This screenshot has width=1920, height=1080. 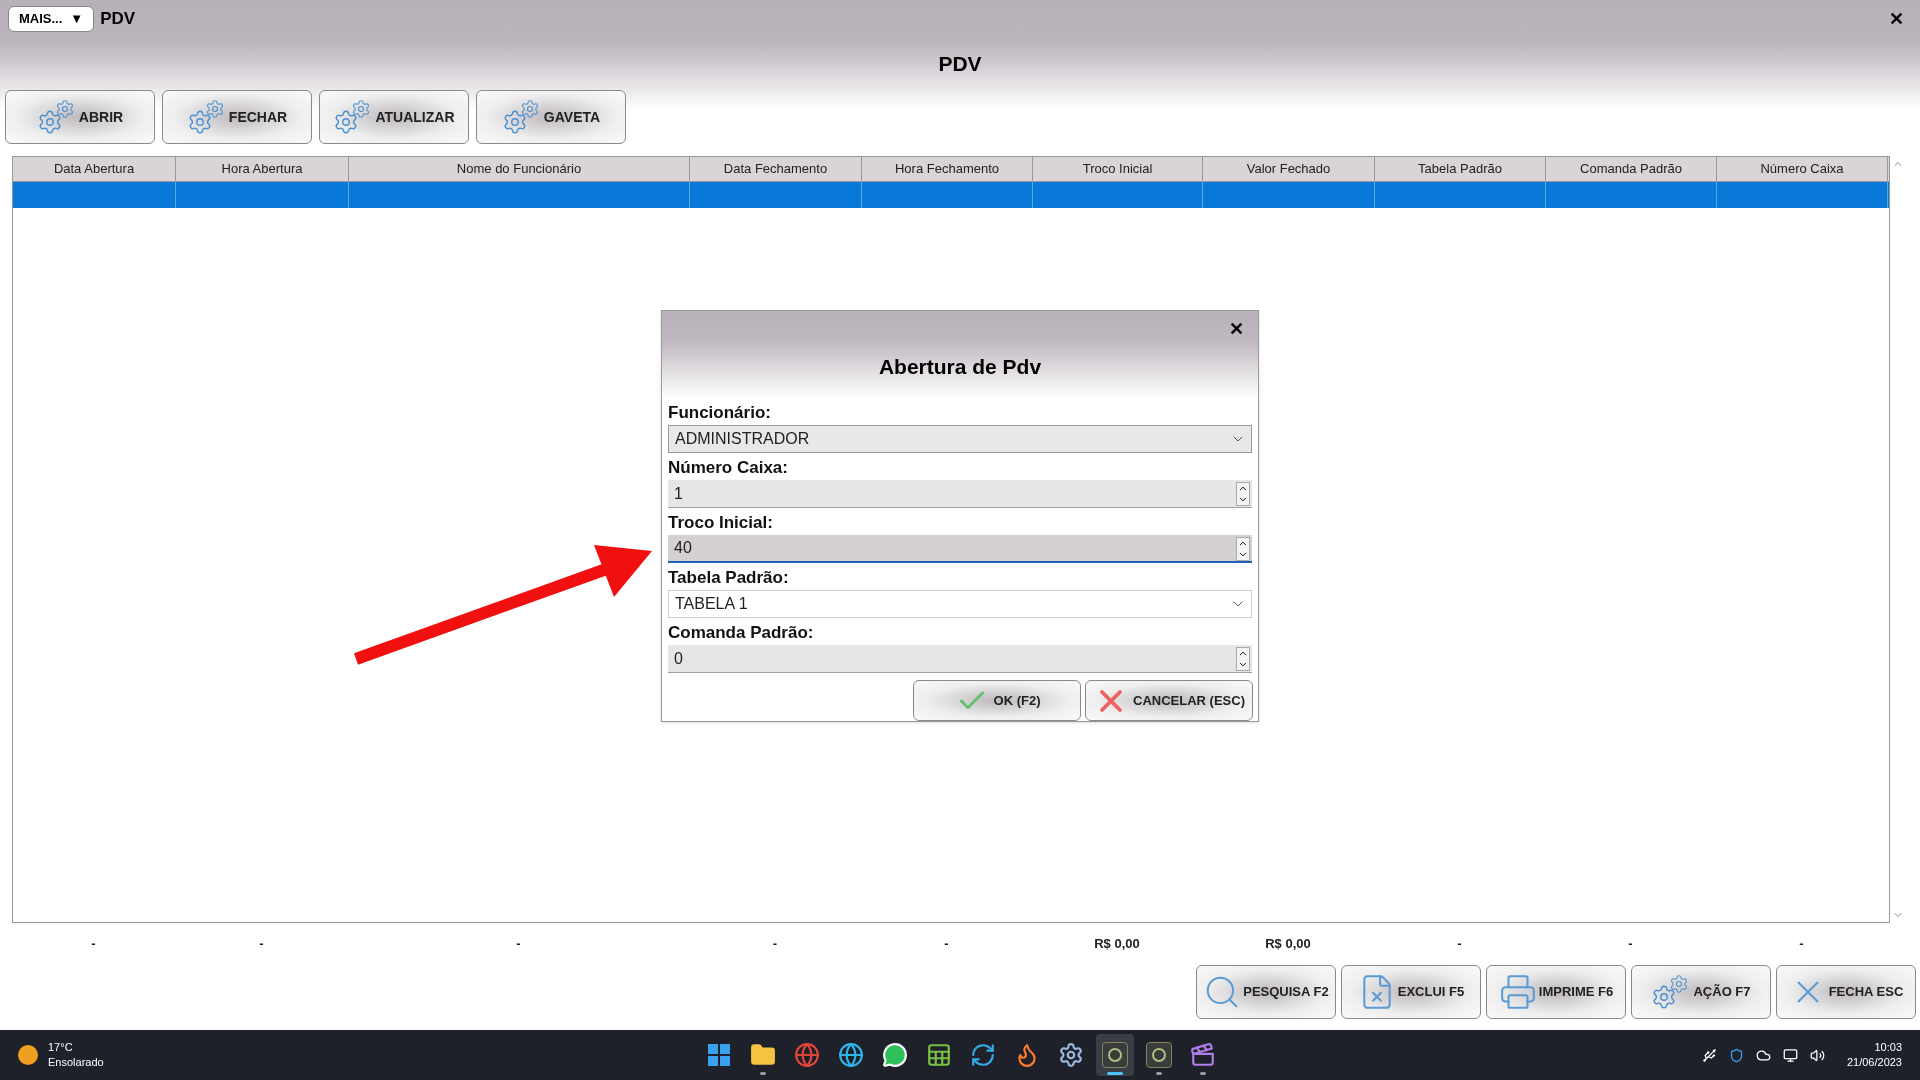 What do you see at coordinates (960, 494) in the screenshot?
I see `number-field: 1` at bounding box center [960, 494].